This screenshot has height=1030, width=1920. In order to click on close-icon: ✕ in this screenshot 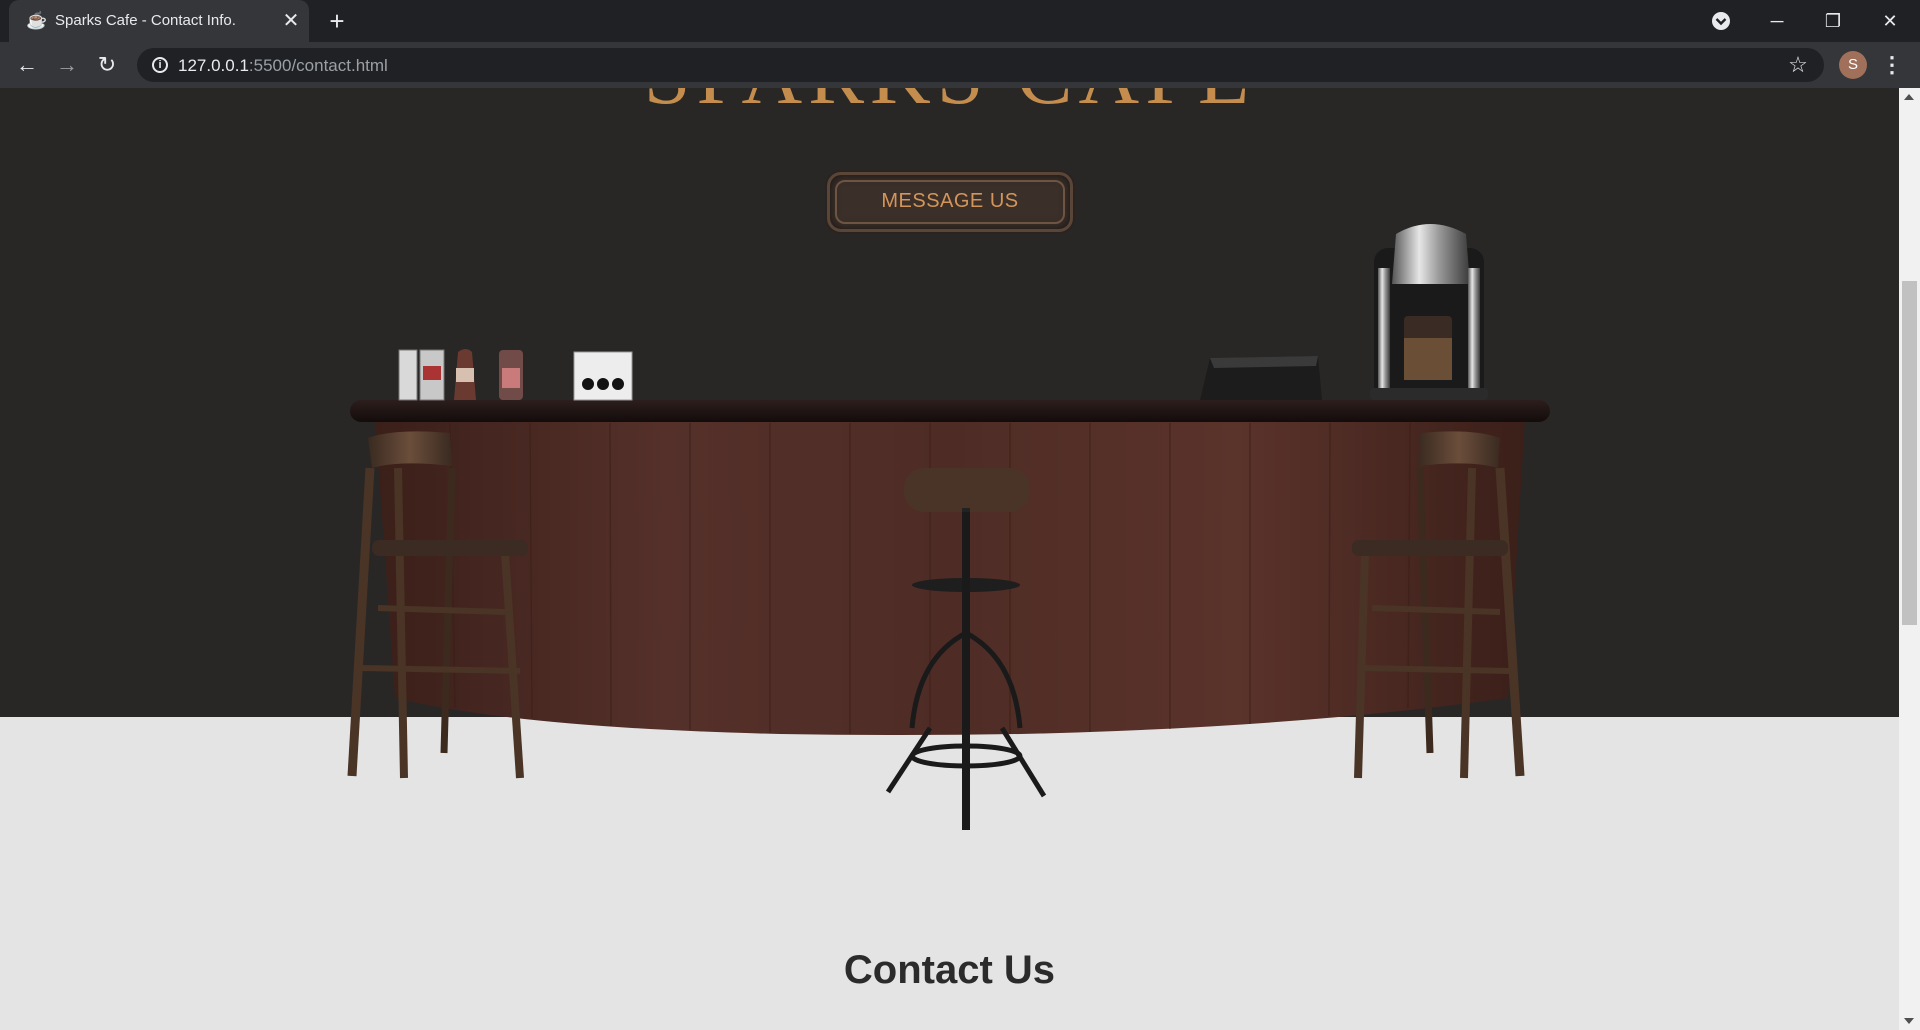, I will do `click(291, 21)`.